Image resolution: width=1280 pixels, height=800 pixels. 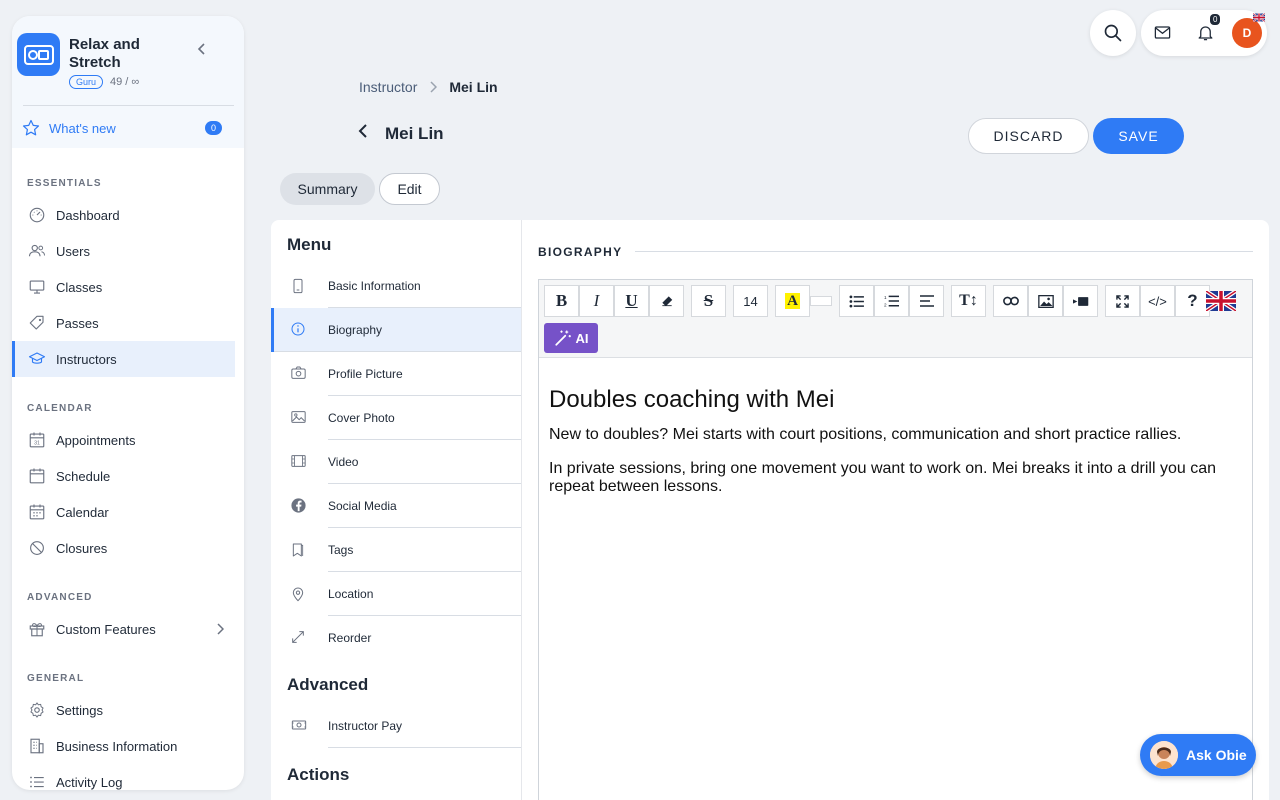 What do you see at coordinates (409, 189) in the screenshot?
I see `tab-edit: Edit` at bounding box center [409, 189].